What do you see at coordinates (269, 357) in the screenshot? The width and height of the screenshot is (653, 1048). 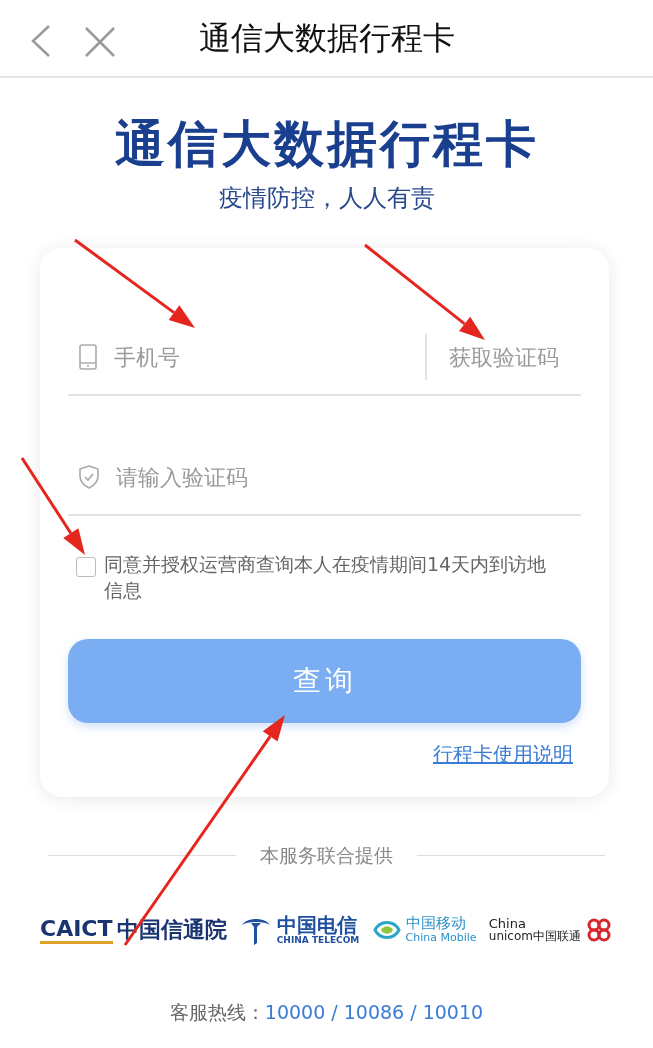 I see `phone-field: 手机号` at bounding box center [269, 357].